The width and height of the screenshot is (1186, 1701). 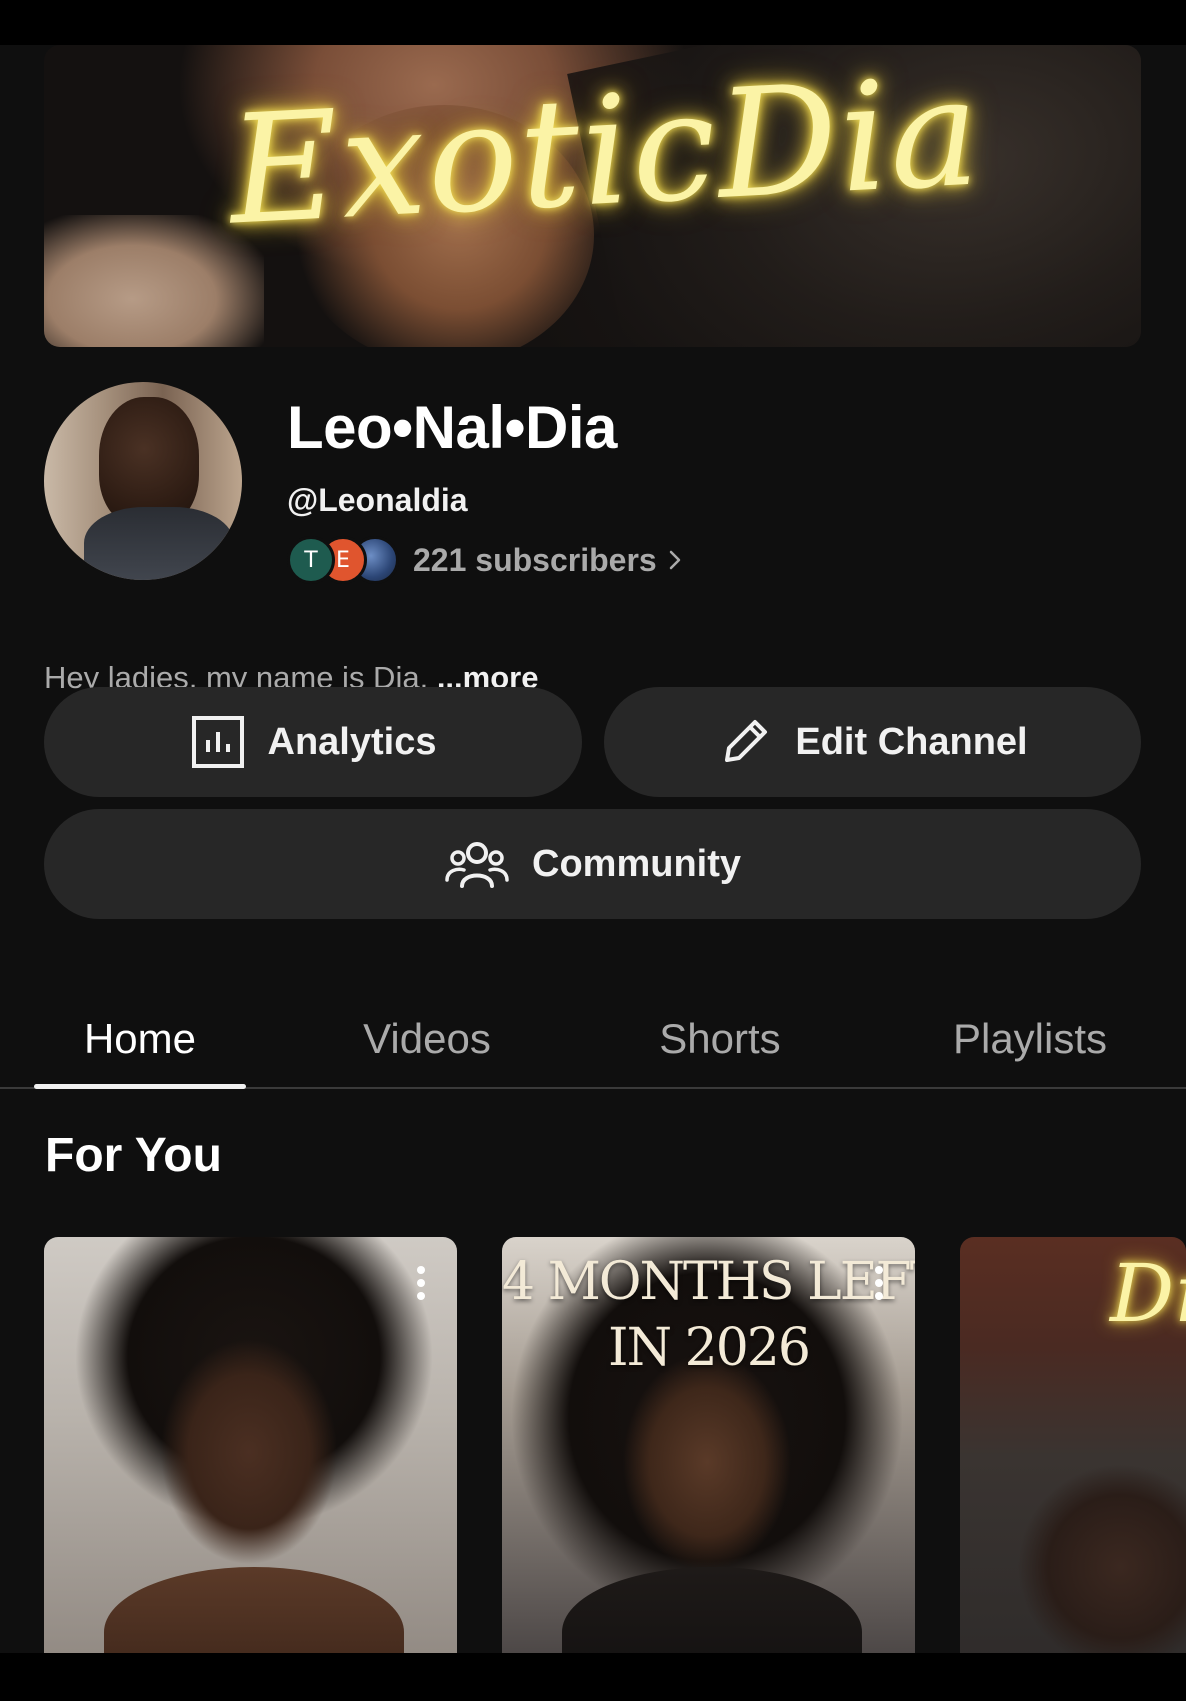 What do you see at coordinates (311, 560) in the screenshot?
I see `subscriber-avatar: T` at bounding box center [311, 560].